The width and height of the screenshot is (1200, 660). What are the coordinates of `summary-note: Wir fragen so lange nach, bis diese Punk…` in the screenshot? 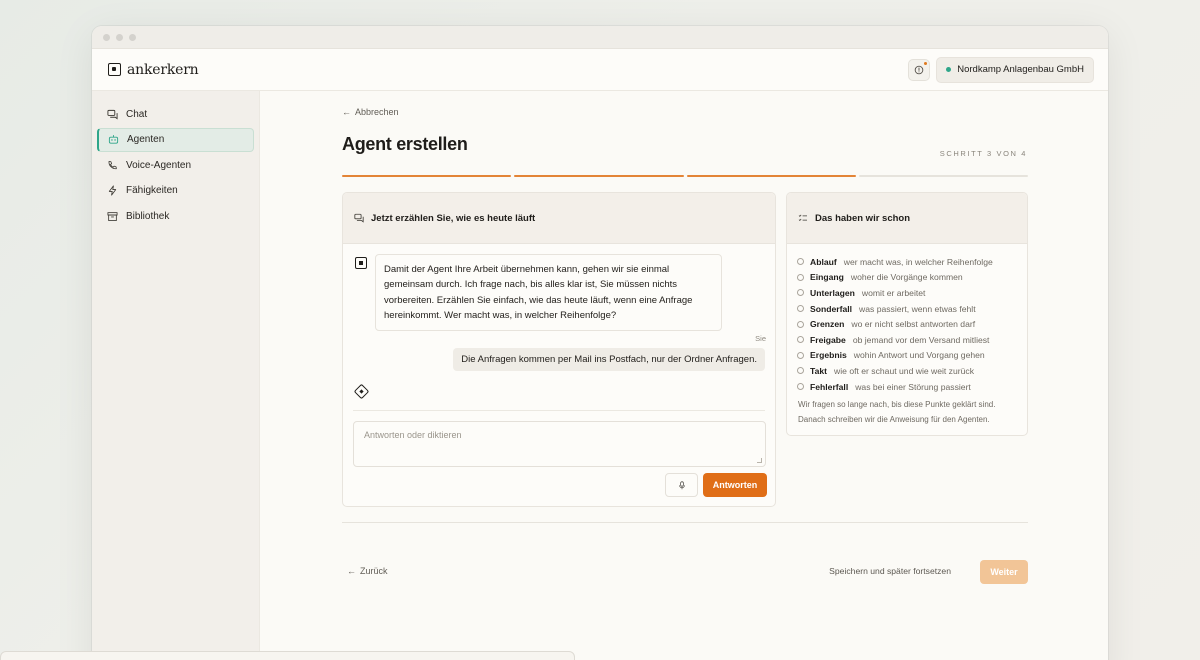 It's located at (897, 412).